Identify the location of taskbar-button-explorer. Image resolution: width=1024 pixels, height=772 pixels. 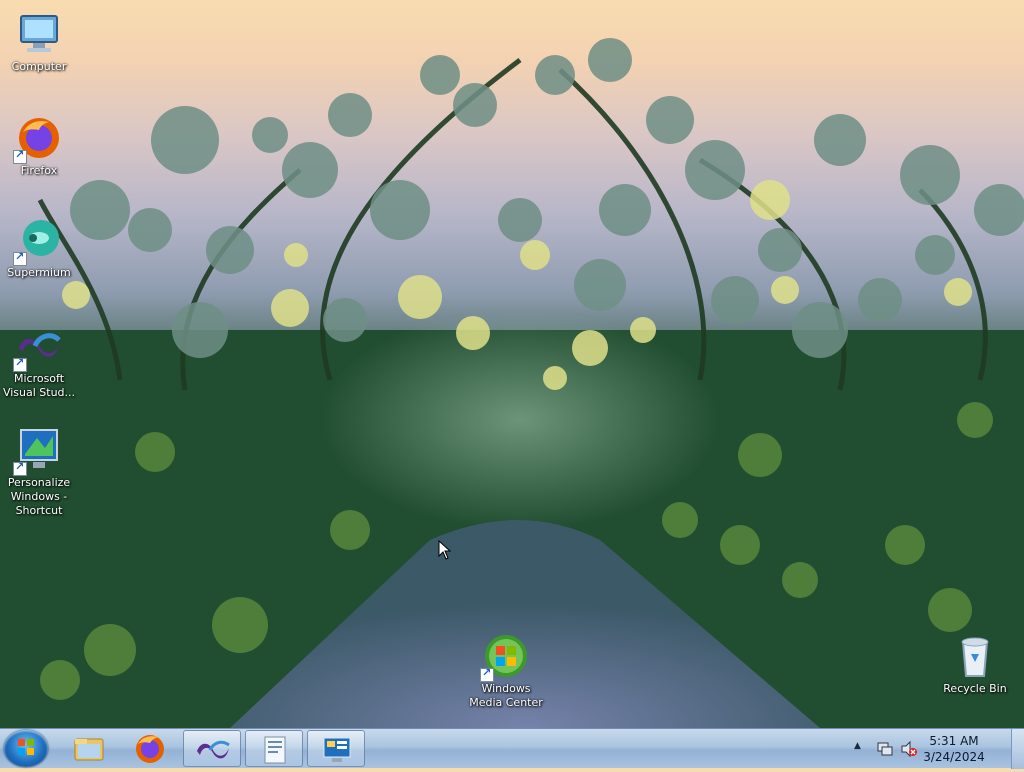
(89, 748).